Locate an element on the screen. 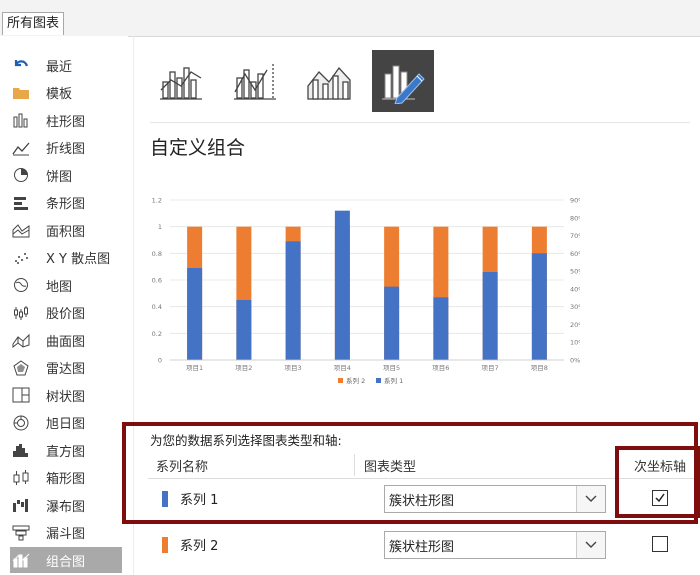 The width and height of the screenshot is (700, 575). y2-tick-label: 80% is located at coordinates (575, 218).